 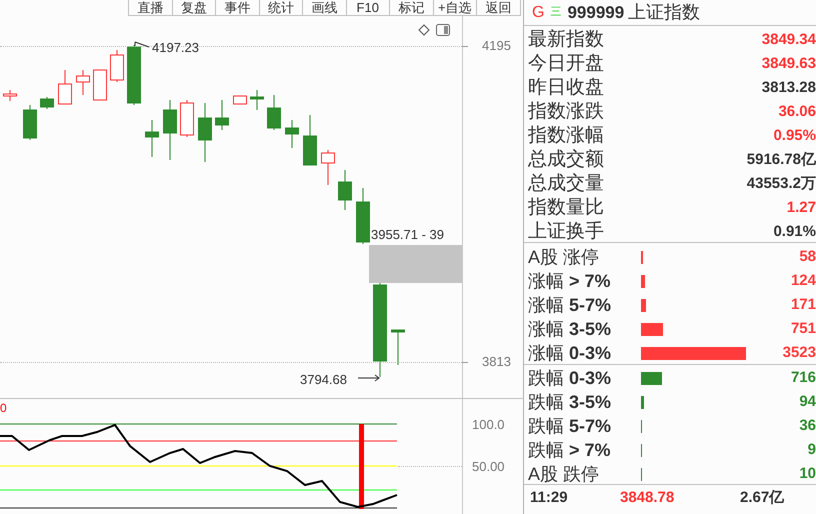 What do you see at coordinates (564, 257) in the screenshot?
I see `breadth-label: A股 涨停` at bounding box center [564, 257].